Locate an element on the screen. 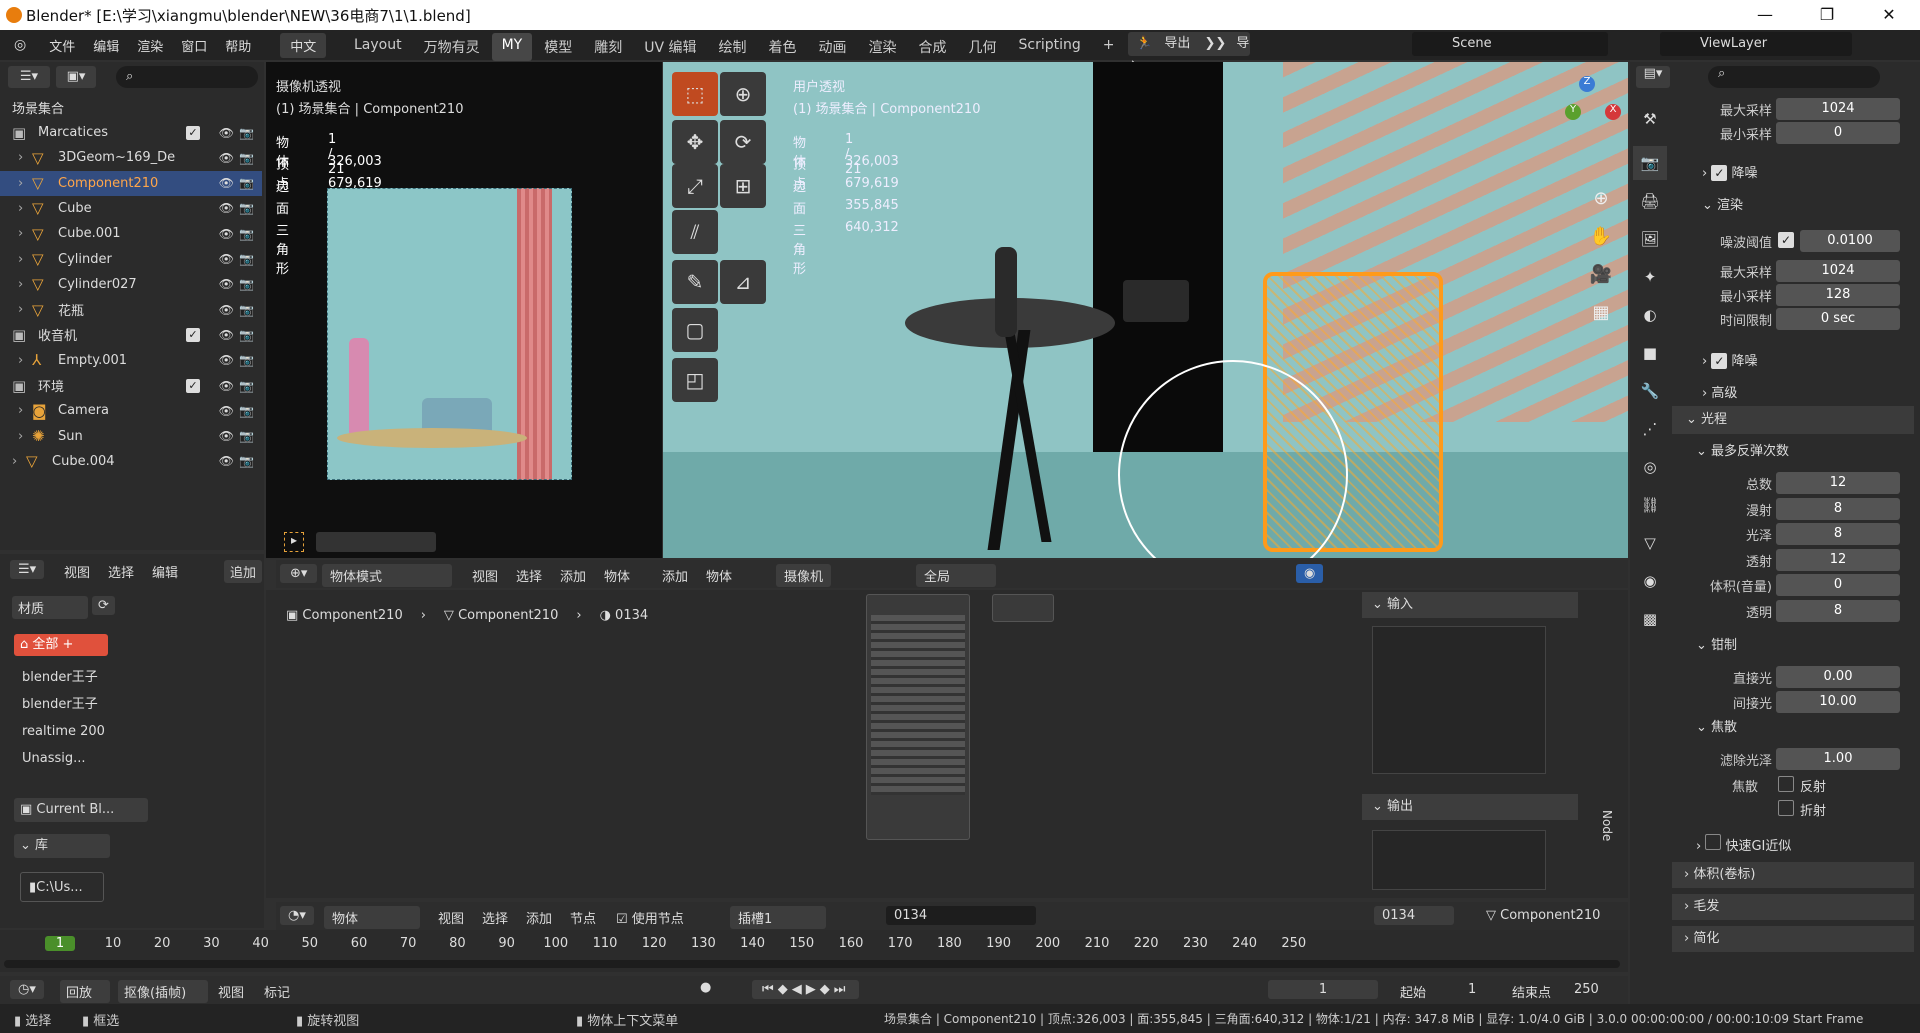 The width and height of the screenshot is (1920, 1033). menu-item: 窗口 is located at coordinates (194, 45).